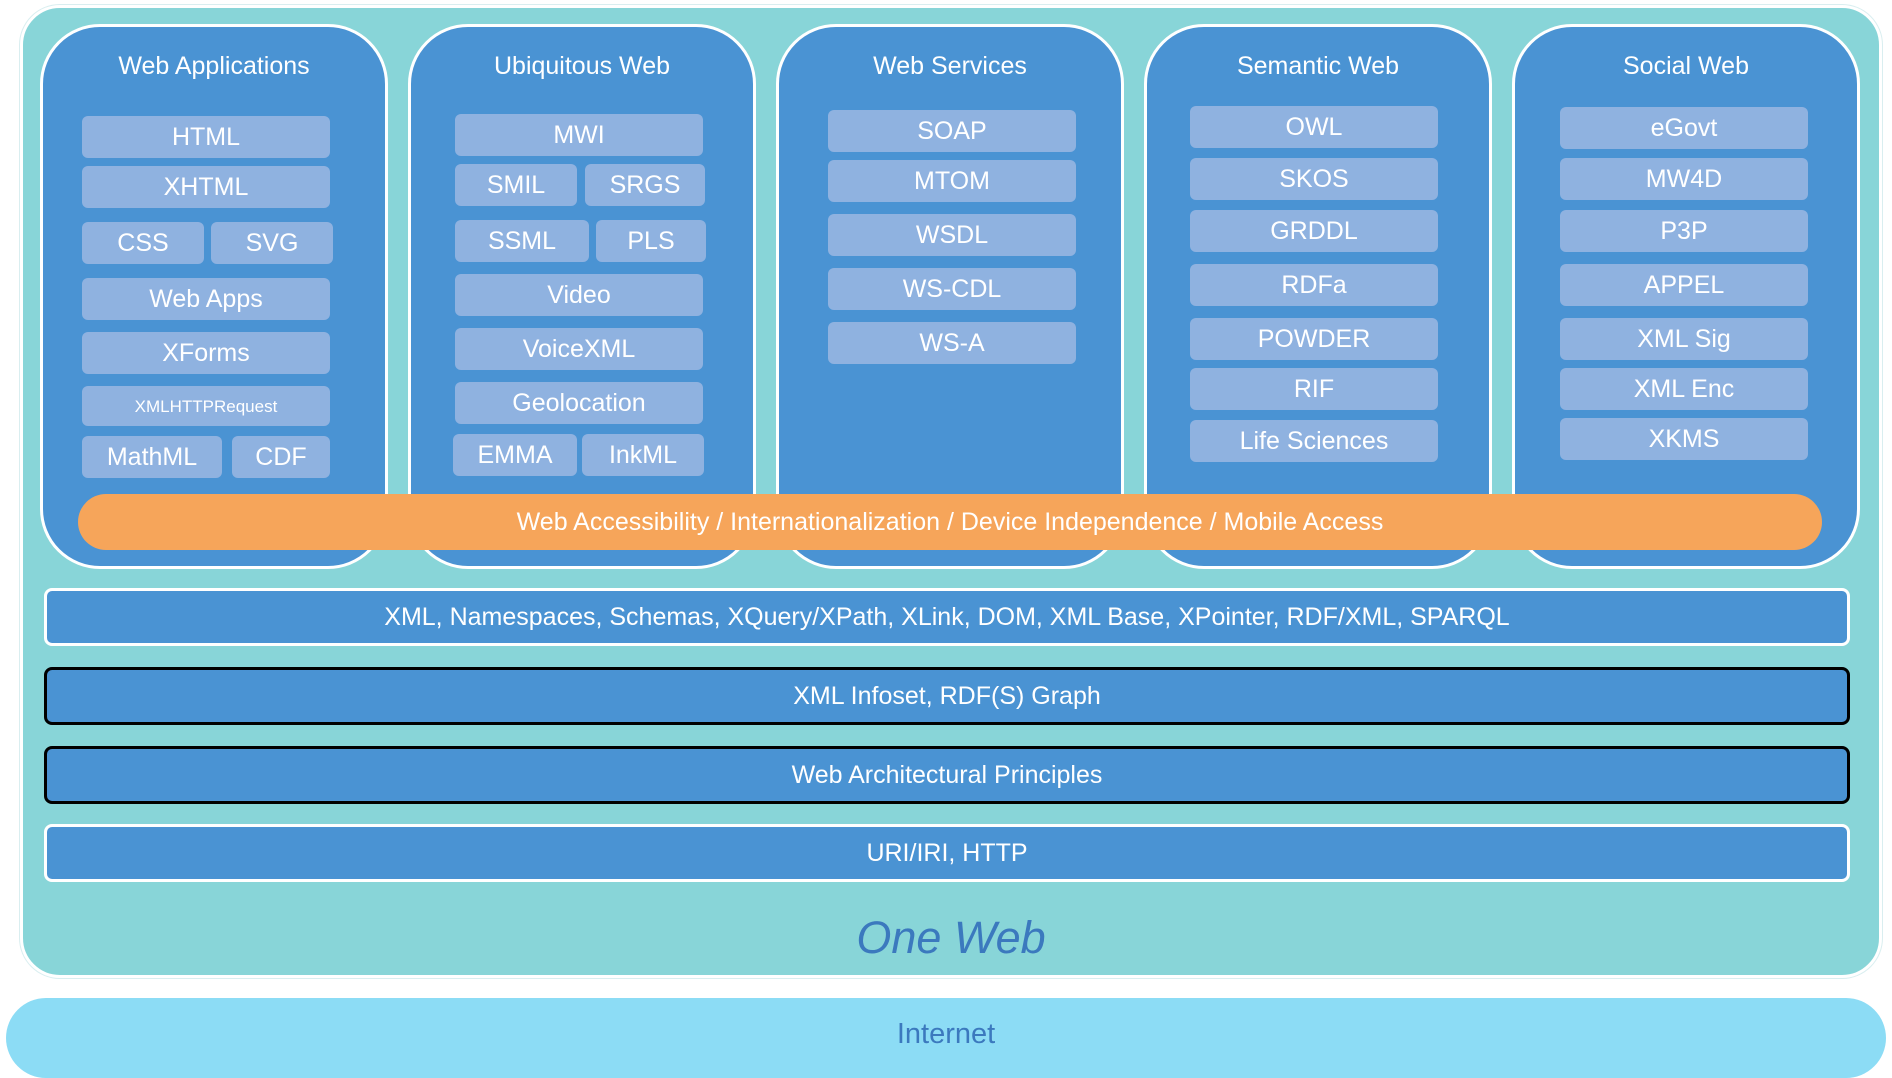 Image resolution: width=1892 pixels, height=1078 pixels. Describe the element at coordinates (1684, 128) in the screenshot. I see `tech-item: eGovt` at that location.